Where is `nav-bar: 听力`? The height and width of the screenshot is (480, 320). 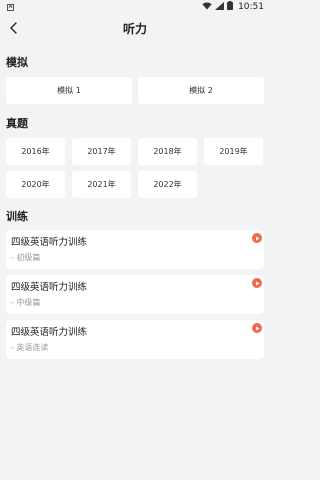 nav-bar: 听力 is located at coordinates (135, 28).